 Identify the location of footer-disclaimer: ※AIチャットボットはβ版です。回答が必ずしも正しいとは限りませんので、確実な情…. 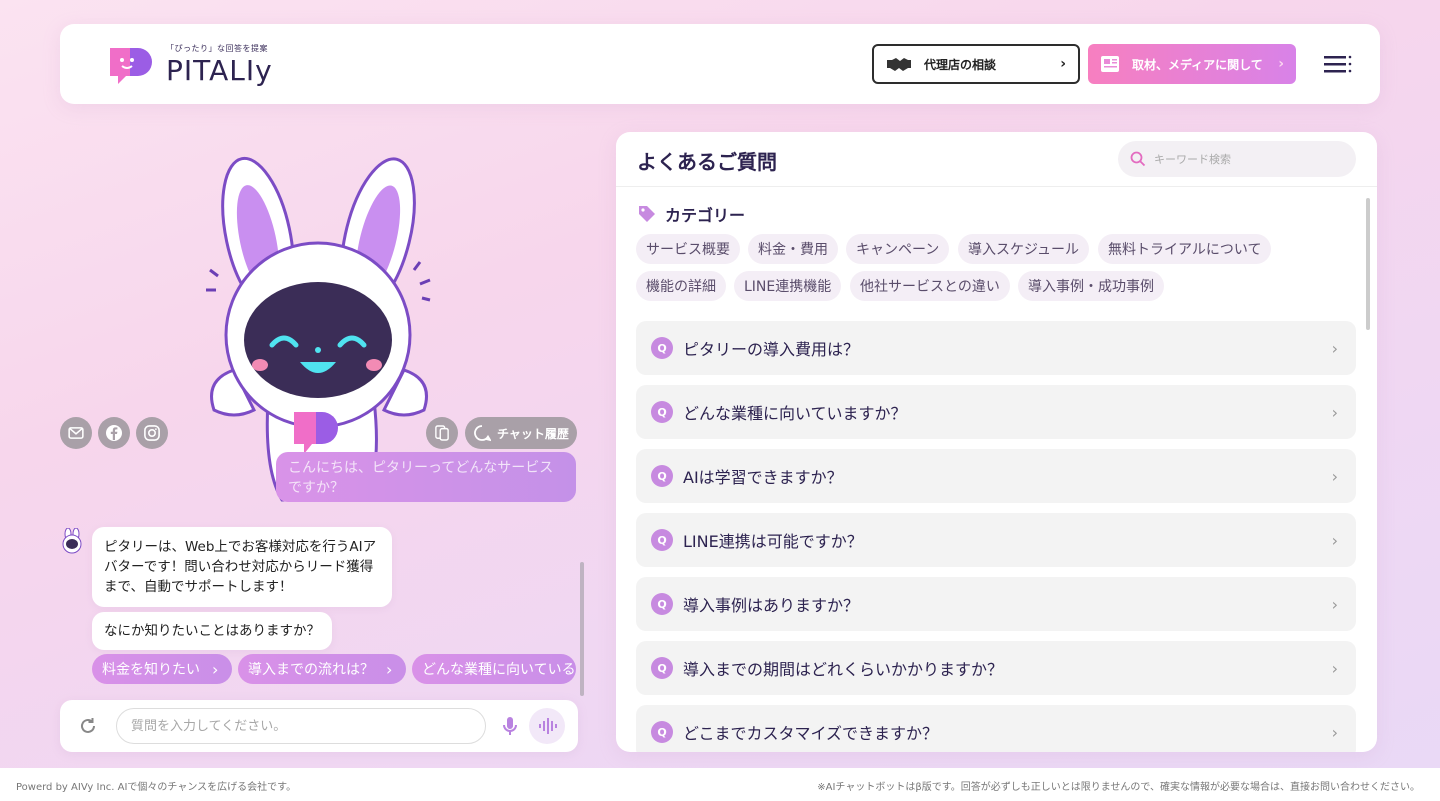
(1118, 787).